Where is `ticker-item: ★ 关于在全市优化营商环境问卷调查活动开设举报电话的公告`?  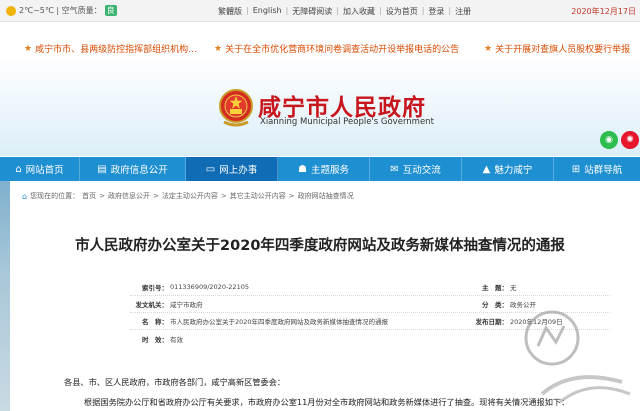 ticker-item: ★ 关于在全市优化营商环境问卷调查活动开设举报电话的公告 is located at coordinates (337, 49).